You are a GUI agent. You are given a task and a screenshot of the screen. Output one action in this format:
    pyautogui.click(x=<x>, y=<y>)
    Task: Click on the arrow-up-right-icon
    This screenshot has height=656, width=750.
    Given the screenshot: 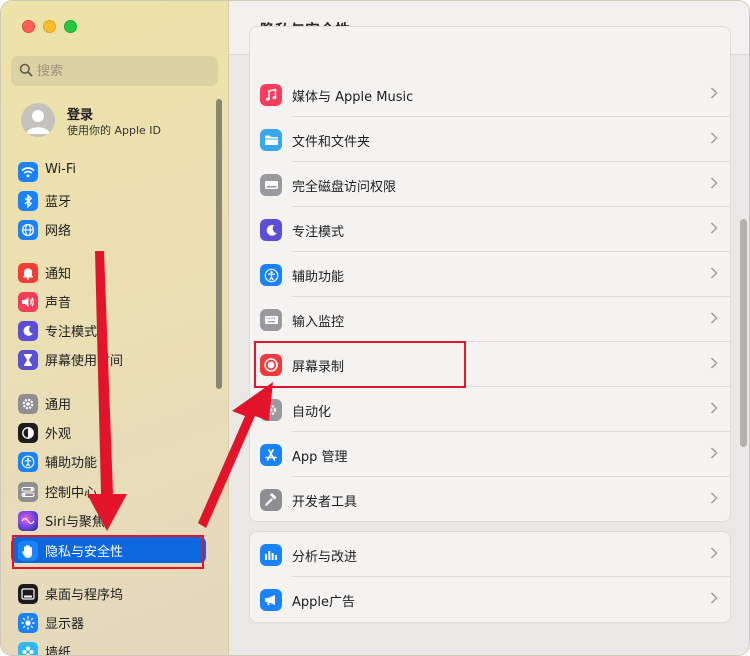 What is the action you would take?
    pyautogui.click(x=235, y=455)
    